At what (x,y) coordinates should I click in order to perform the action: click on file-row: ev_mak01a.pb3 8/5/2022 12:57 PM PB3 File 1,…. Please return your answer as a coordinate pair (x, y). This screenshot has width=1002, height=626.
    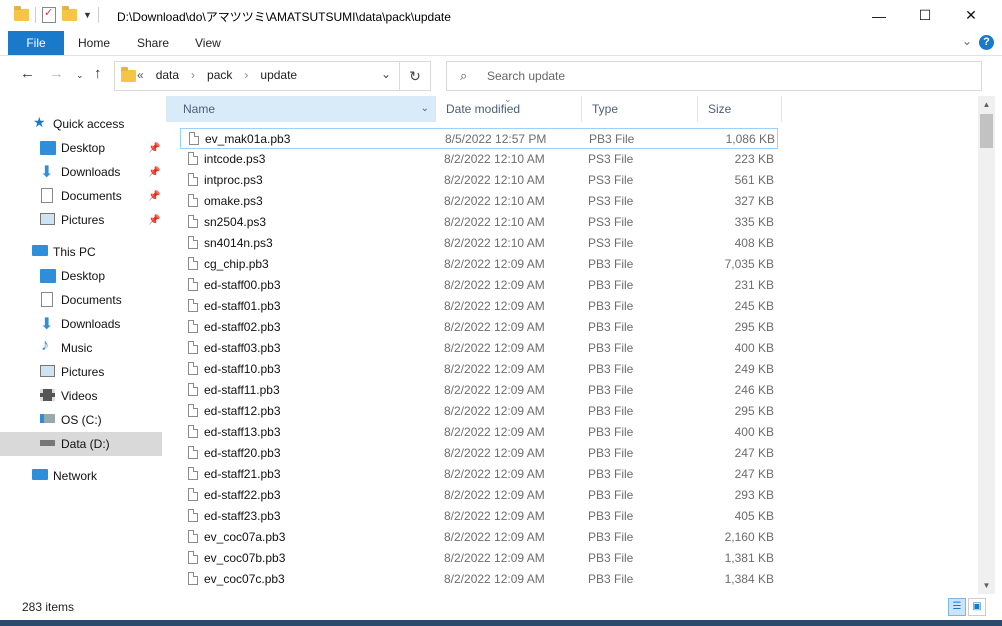
    Looking at the image, I should click on (479, 138).